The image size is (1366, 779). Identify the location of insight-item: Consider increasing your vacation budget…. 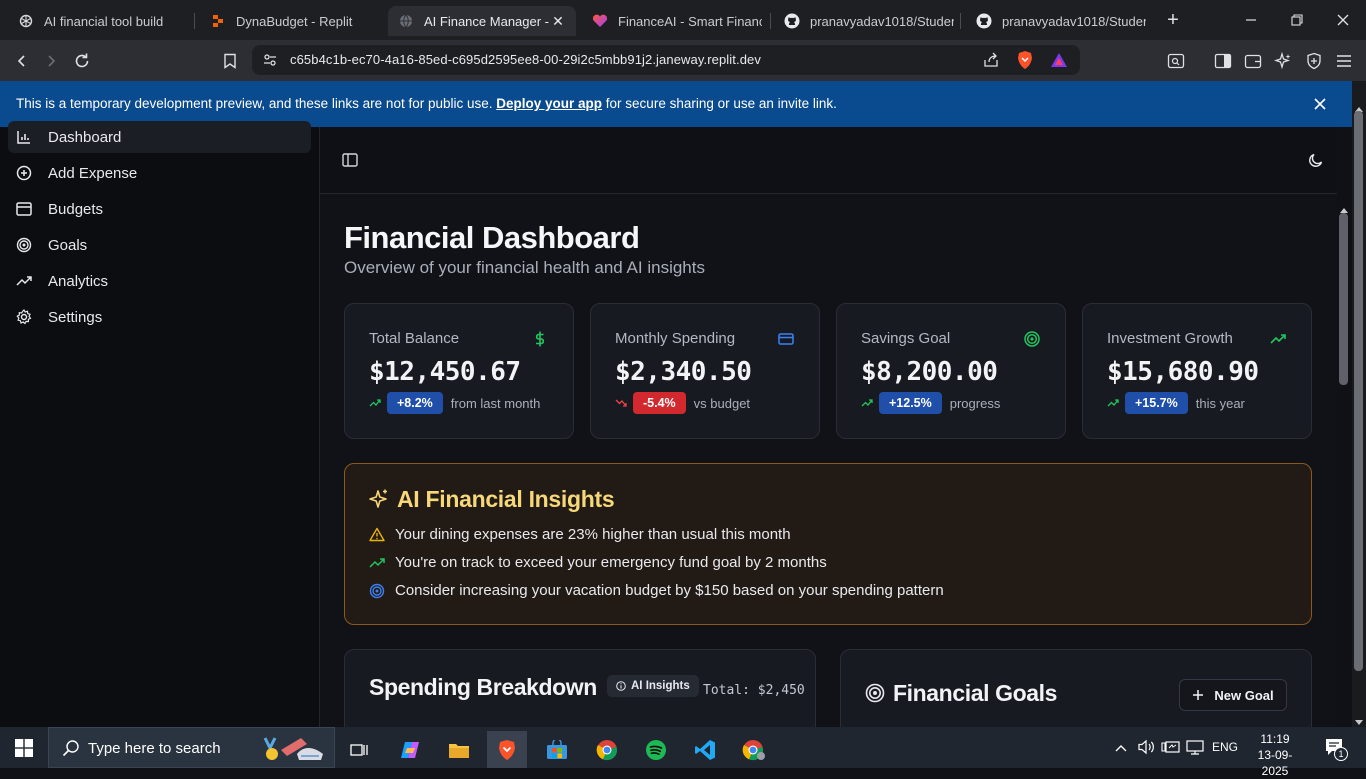
(656, 590).